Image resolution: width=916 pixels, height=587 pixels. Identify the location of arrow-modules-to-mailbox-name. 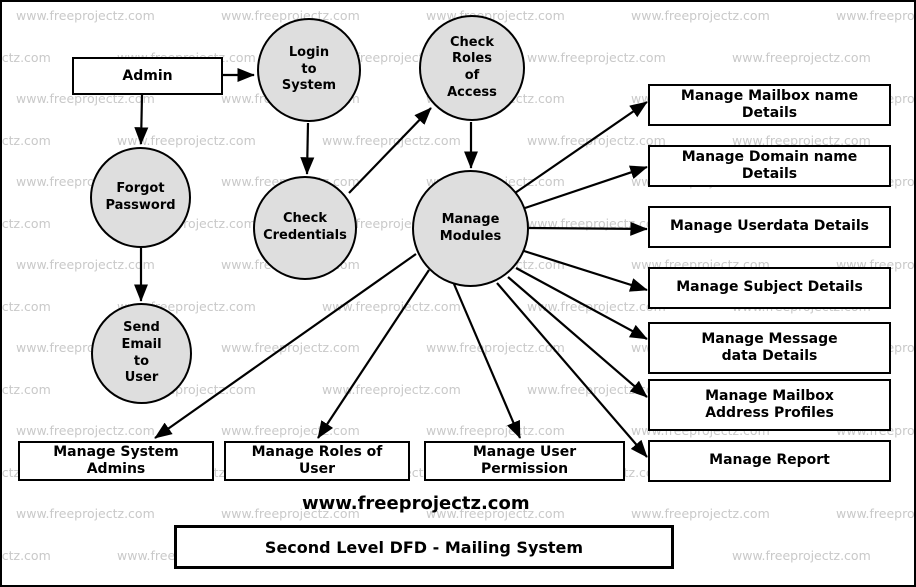
(581, 147).